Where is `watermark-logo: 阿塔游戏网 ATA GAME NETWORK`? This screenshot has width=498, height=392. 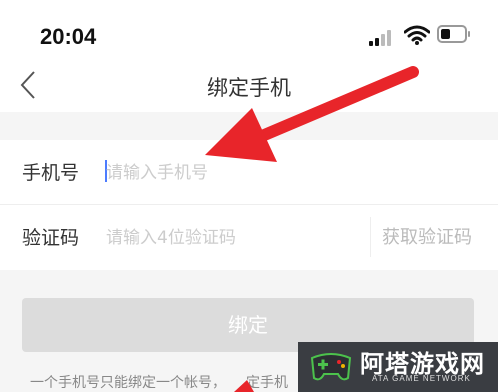 watermark-logo: 阿塔游戏网 ATA GAME NETWORK is located at coordinates (398, 367).